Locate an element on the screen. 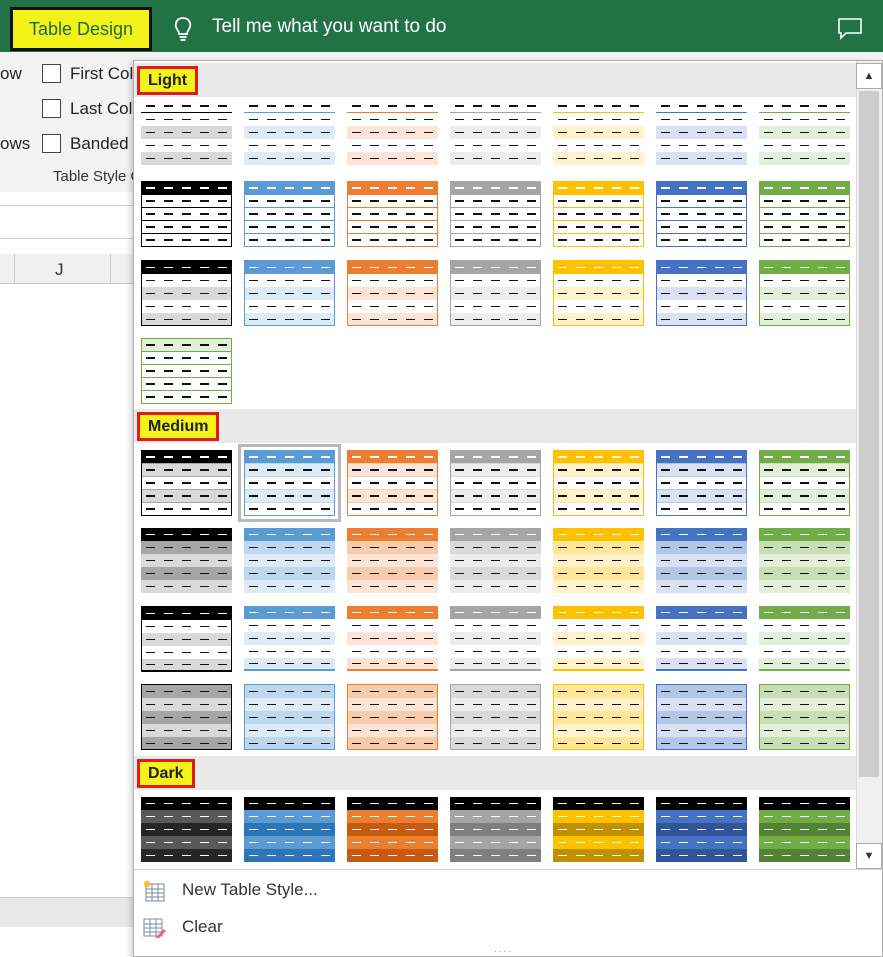 The width and height of the screenshot is (883, 957). last-column-checkbox is located at coordinates (51, 108).